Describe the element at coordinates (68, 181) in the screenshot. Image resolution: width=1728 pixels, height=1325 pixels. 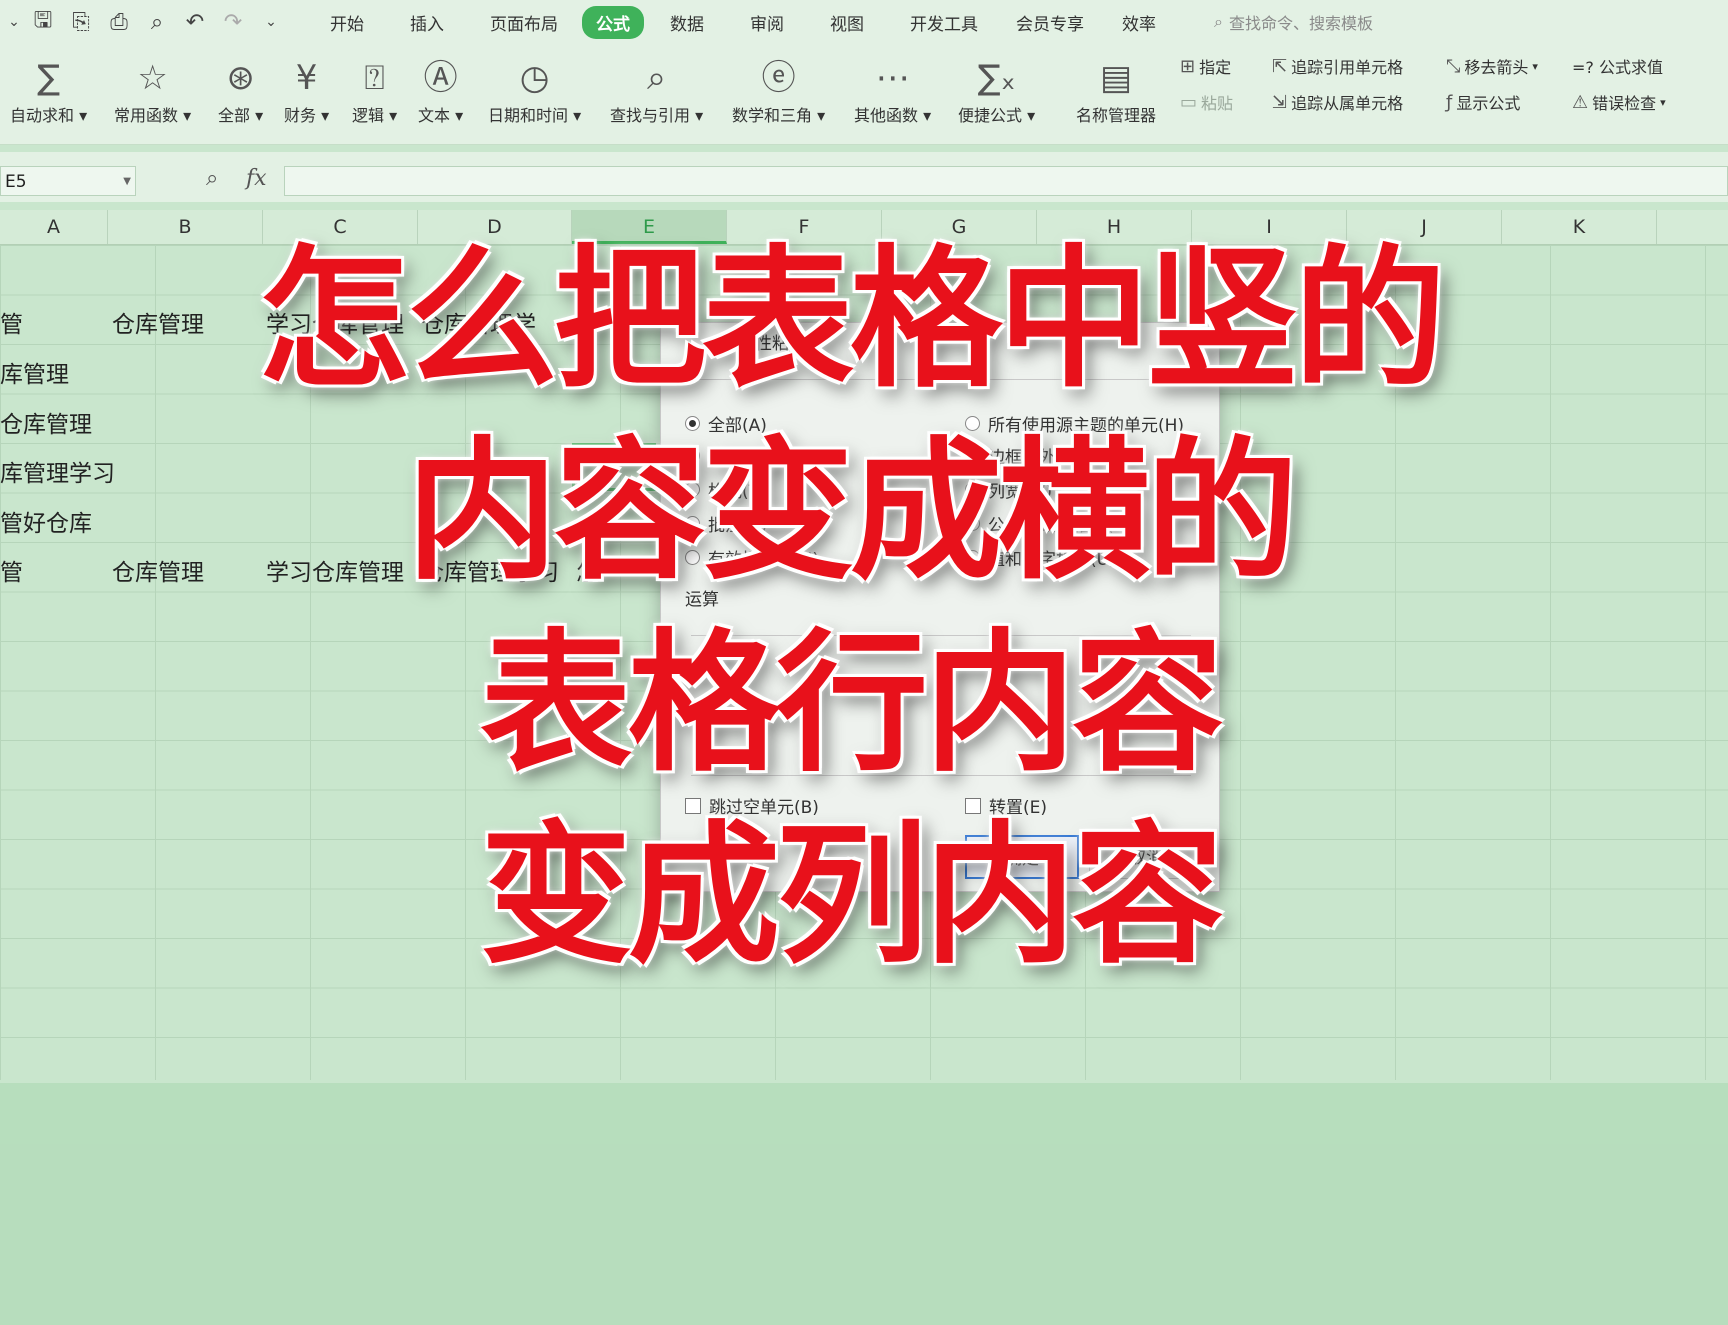
I see `name-box: E5 ▼` at that location.